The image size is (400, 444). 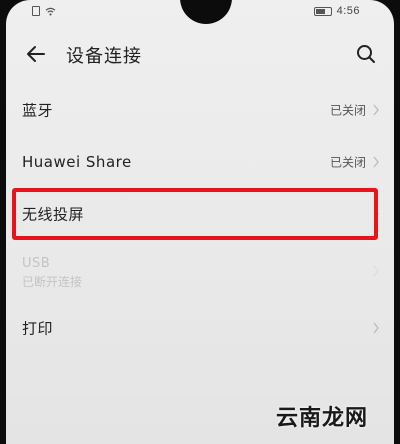 What do you see at coordinates (200, 110) in the screenshot?
I see `setting-item-bluetooth: 蓝牙 已关闭` at bounding box center [200, 110].